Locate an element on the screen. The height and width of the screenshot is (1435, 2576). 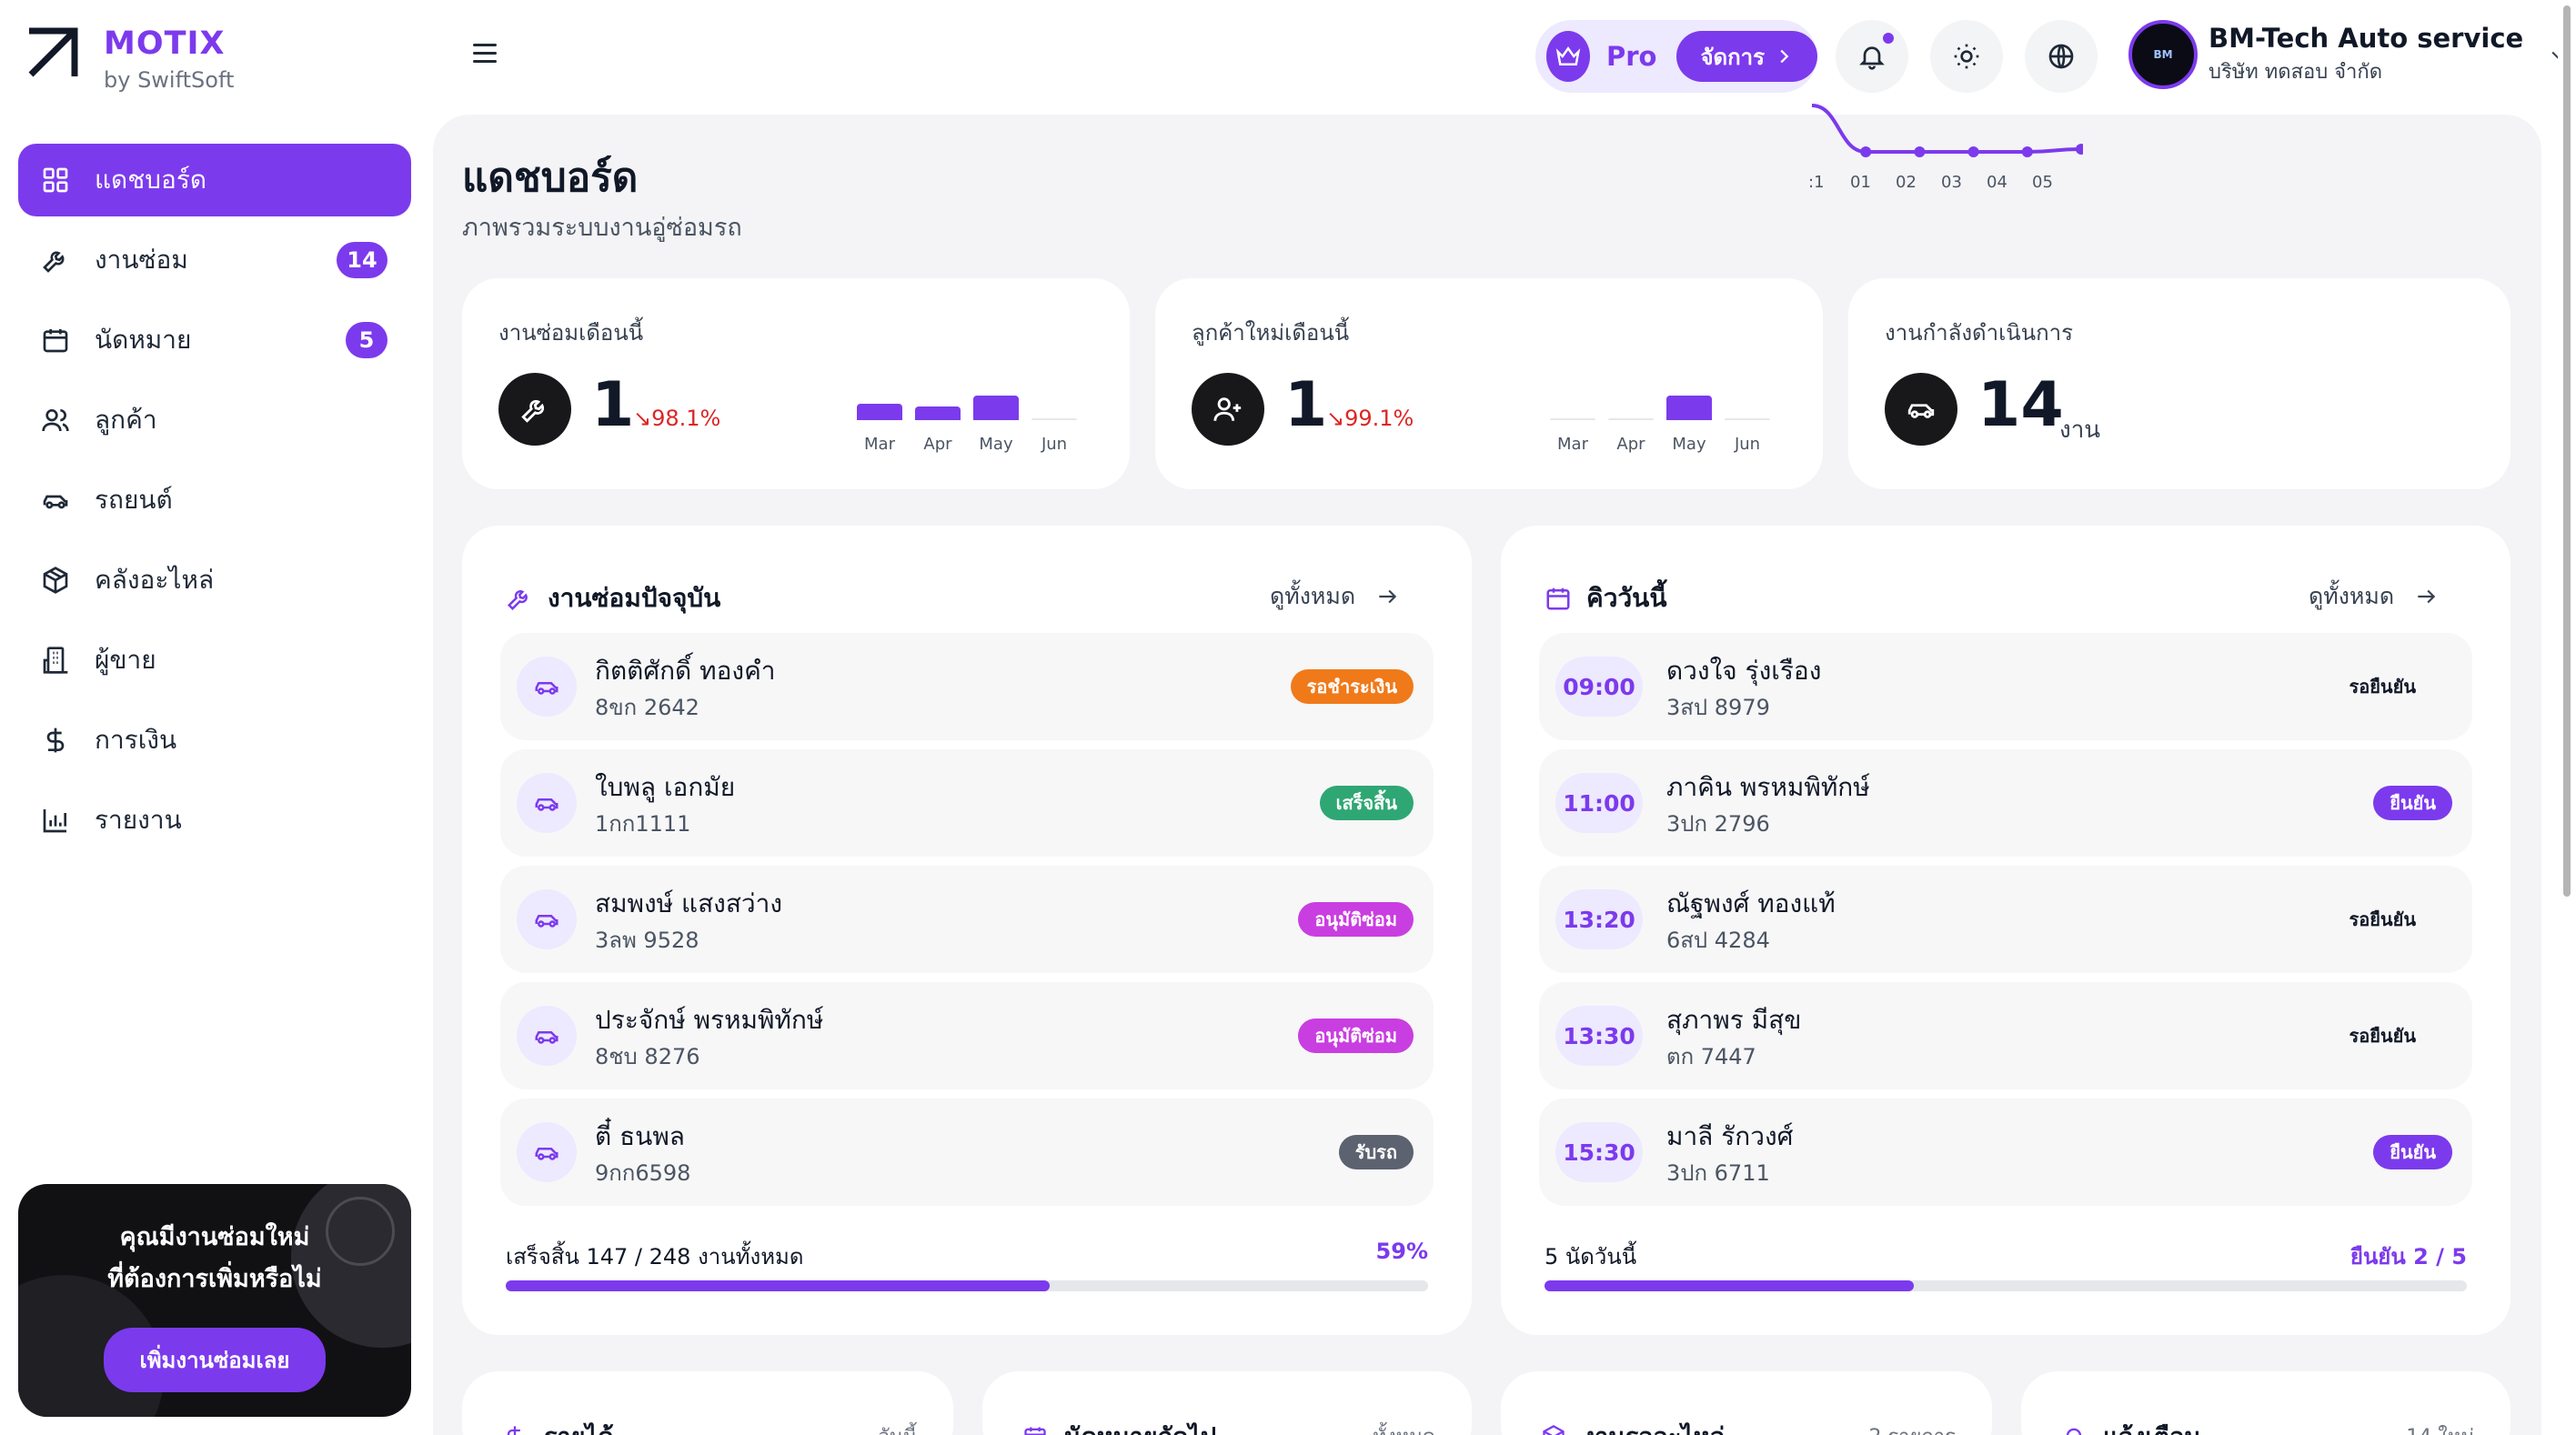
add-repair-button: เพิ่มงานซ่อมเลย is located at coordinates (215, 1360).